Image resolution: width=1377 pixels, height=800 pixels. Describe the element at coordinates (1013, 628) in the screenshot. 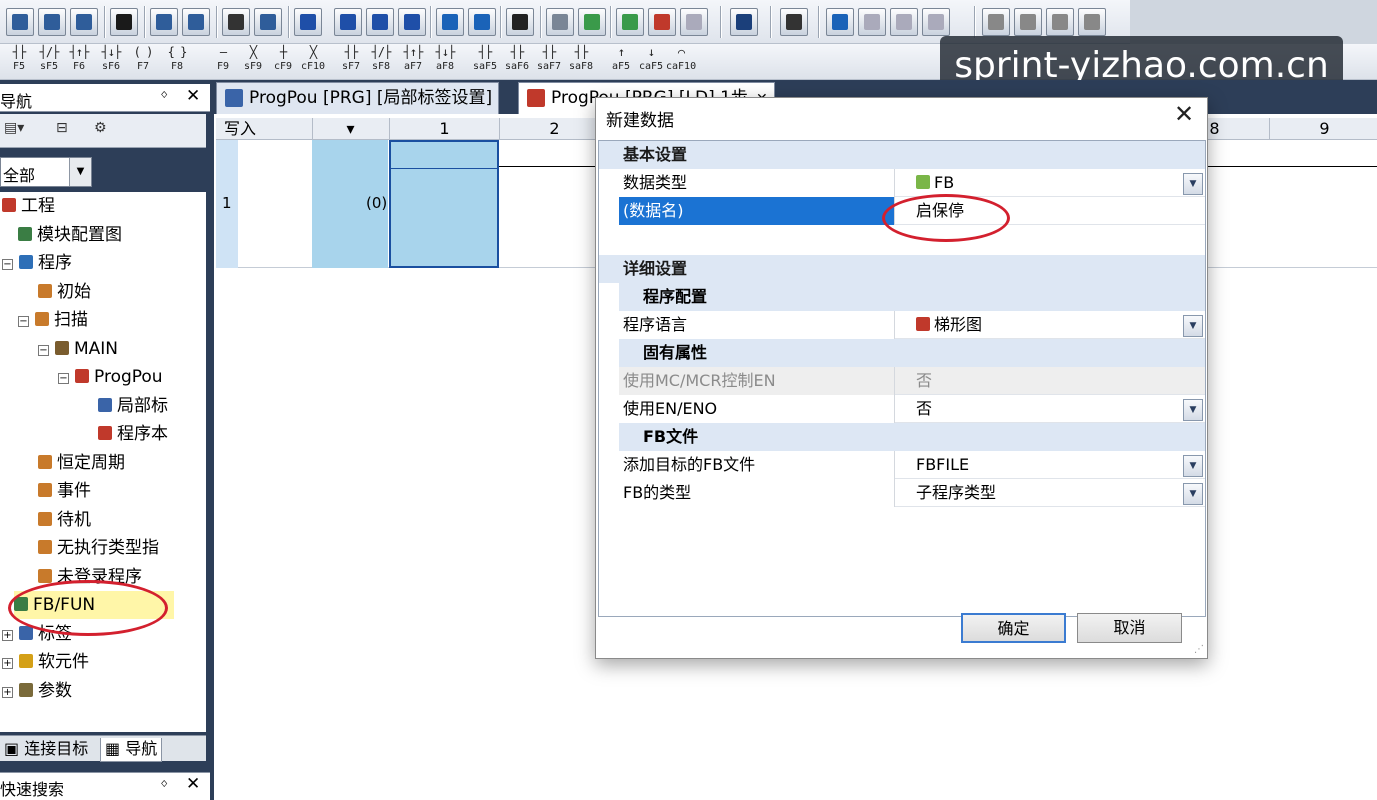

I see `ok-button: 确定` at that location.